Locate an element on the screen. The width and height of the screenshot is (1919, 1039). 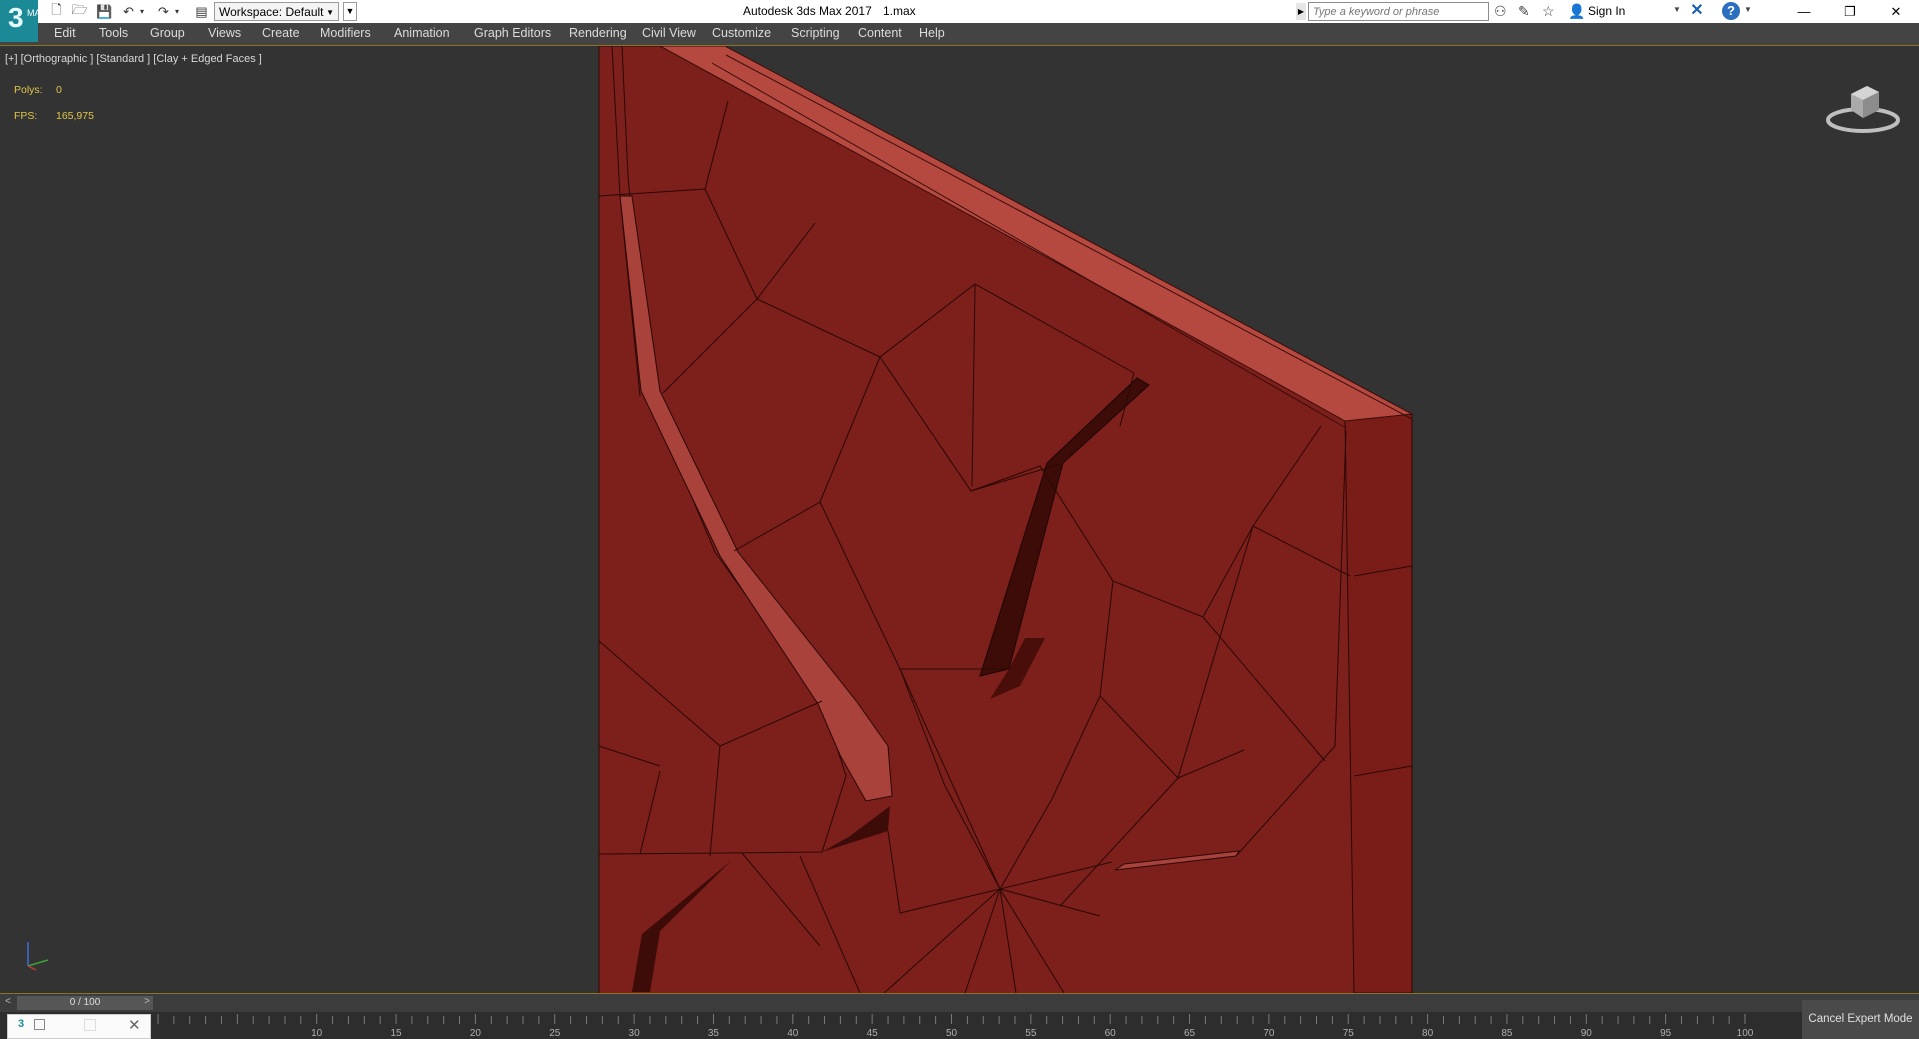
menu-rendering: Rendering is located at coordinates (598, 33).